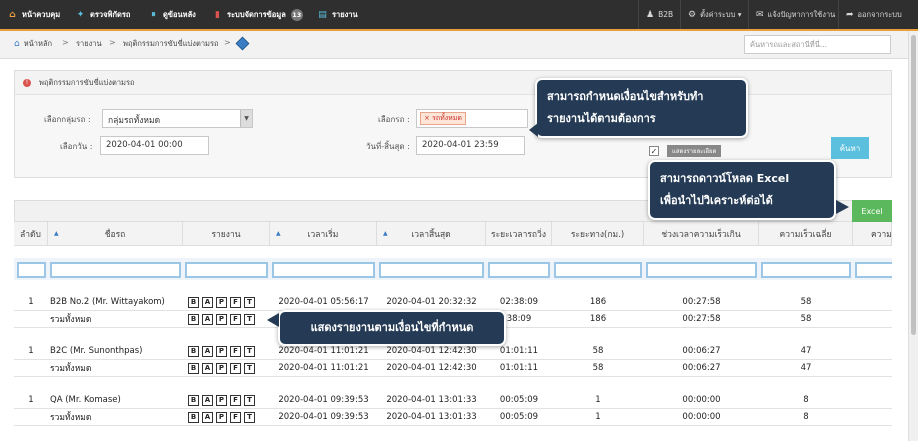  I want to click on column-header-start: ▲ เวลาเริ่ม, so click(323, 234).